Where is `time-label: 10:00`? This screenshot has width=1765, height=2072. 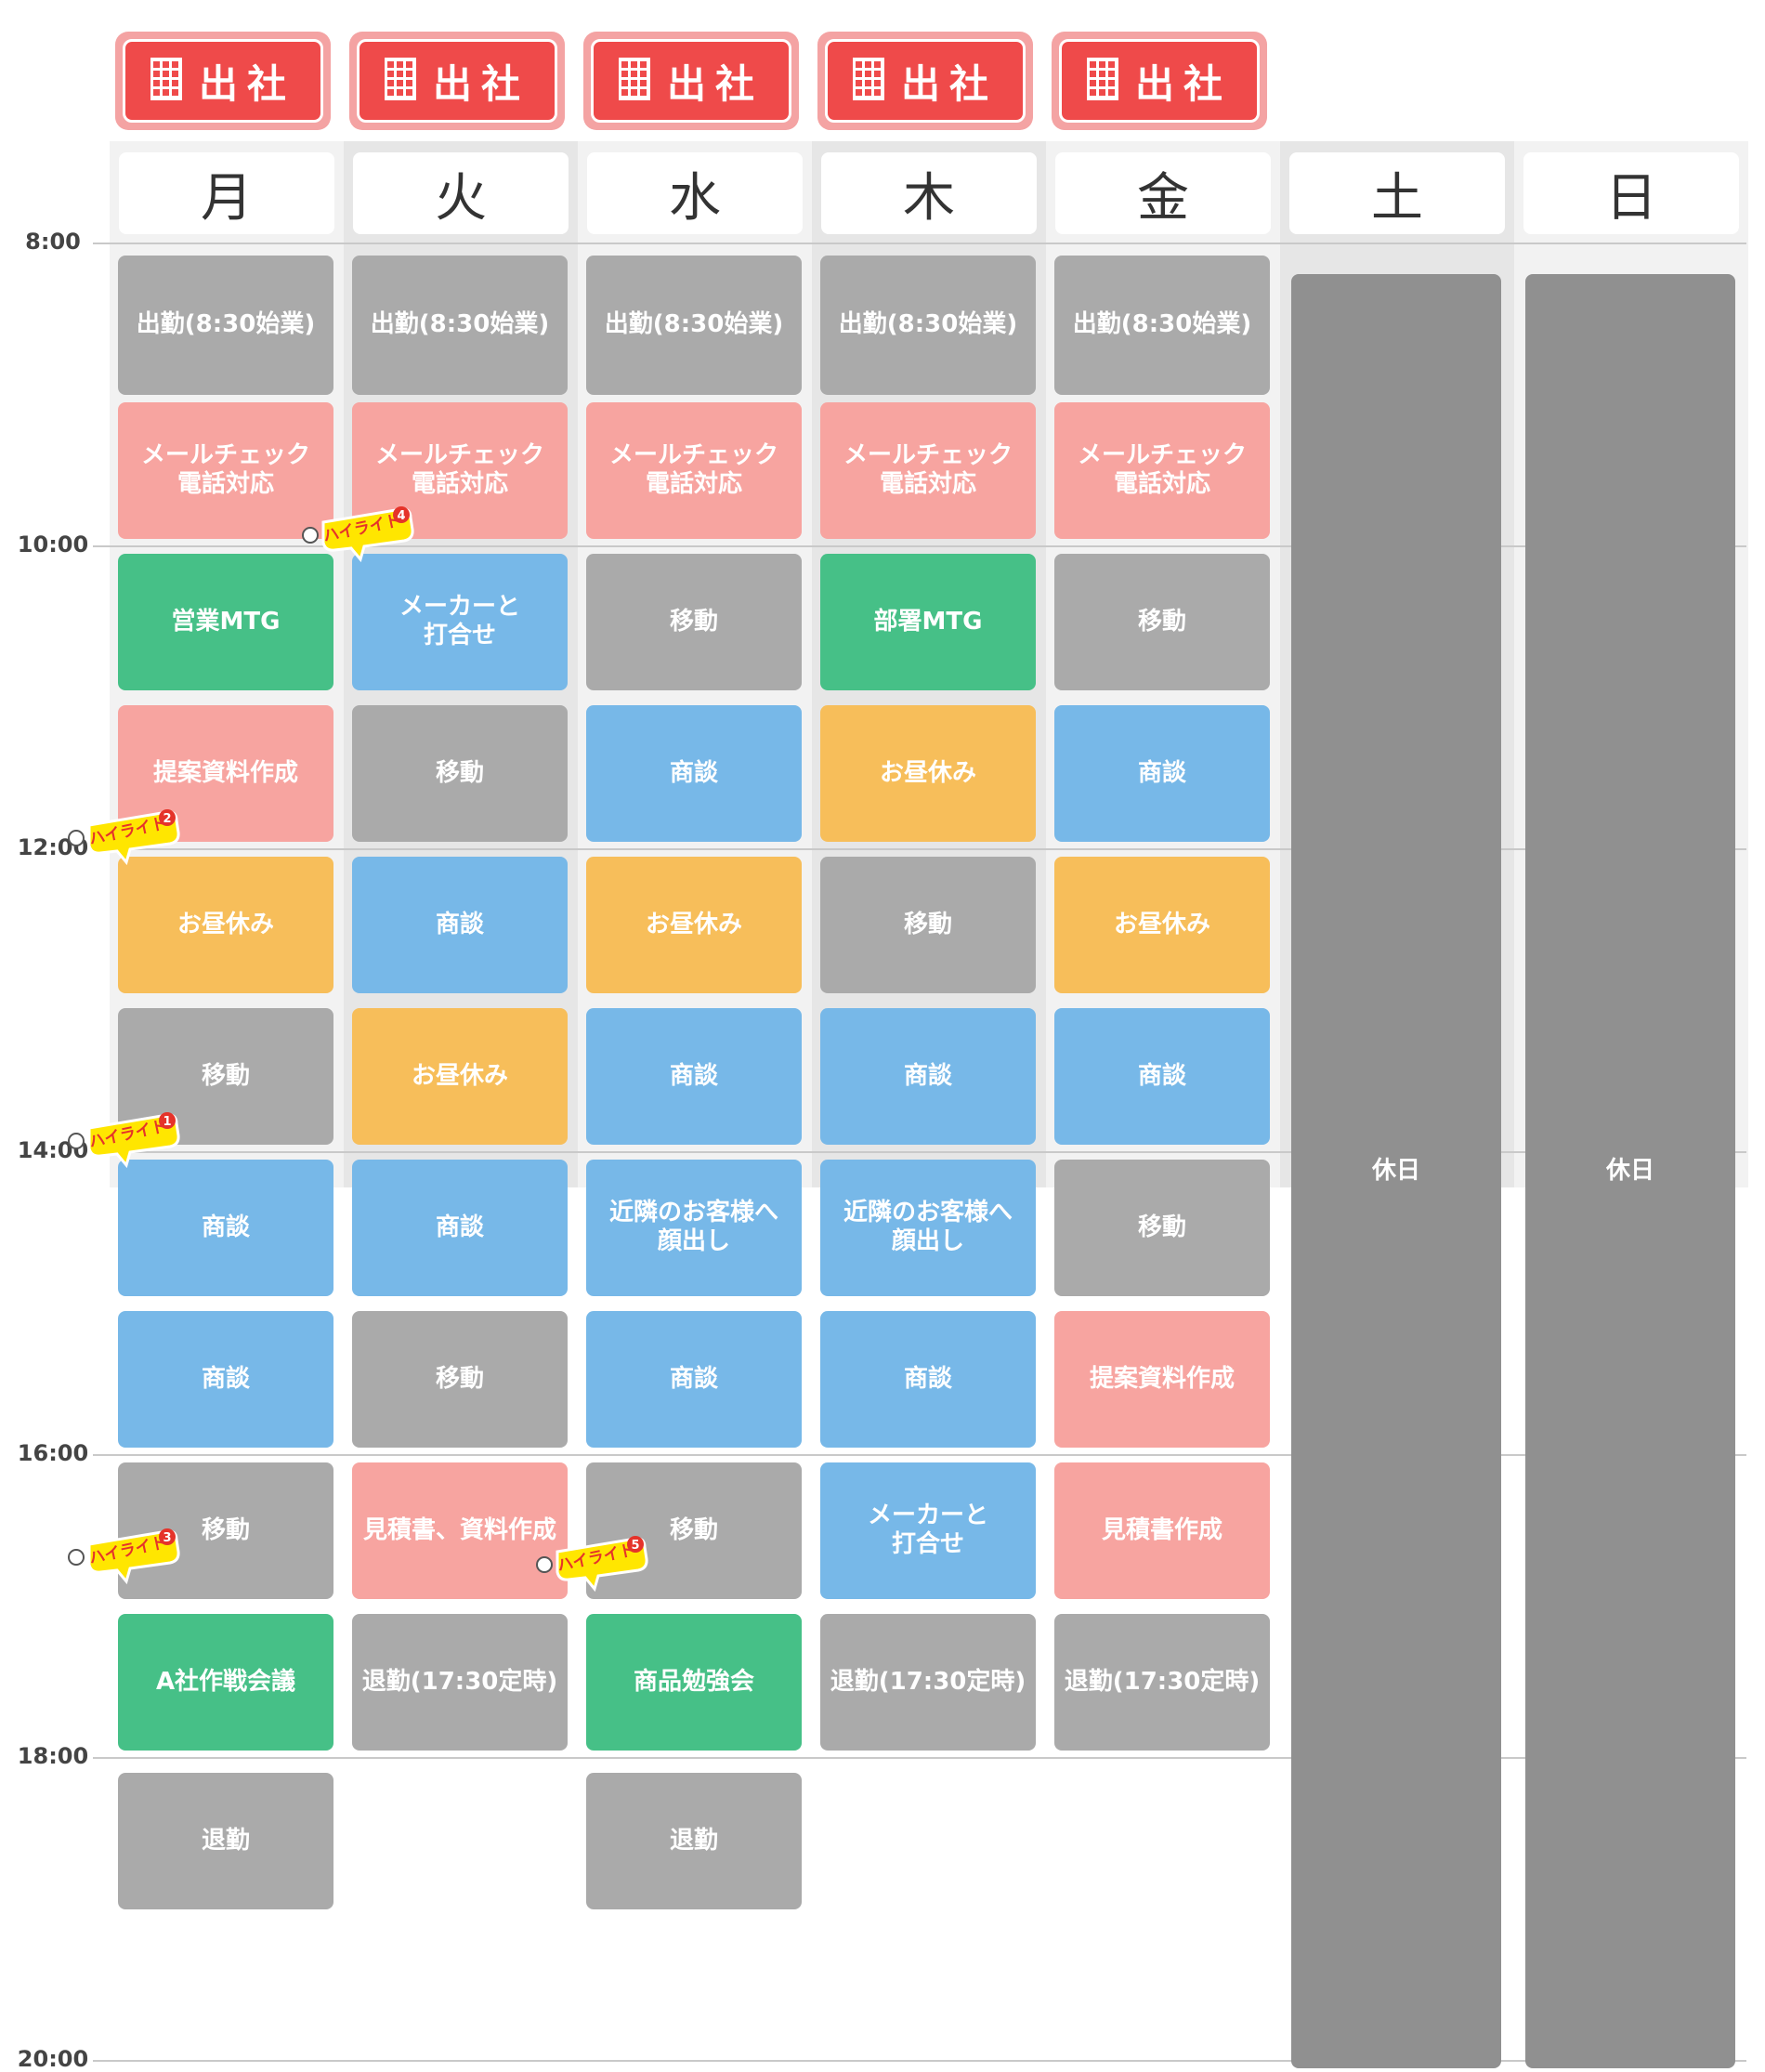 time-label: 10:00 is located at coordinates (53, 544).